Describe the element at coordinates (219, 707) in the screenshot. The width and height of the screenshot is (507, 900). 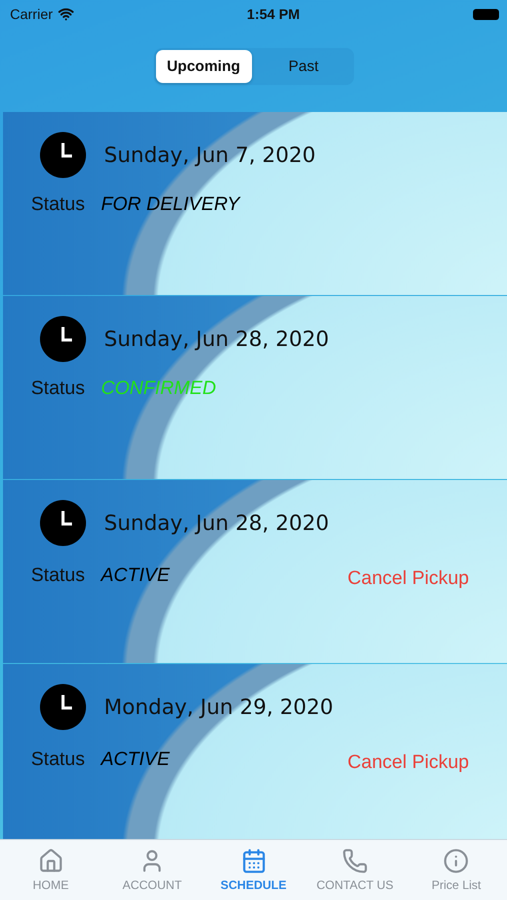
I see `pickup-date: Monday, Jun 29, 2020` at that location.